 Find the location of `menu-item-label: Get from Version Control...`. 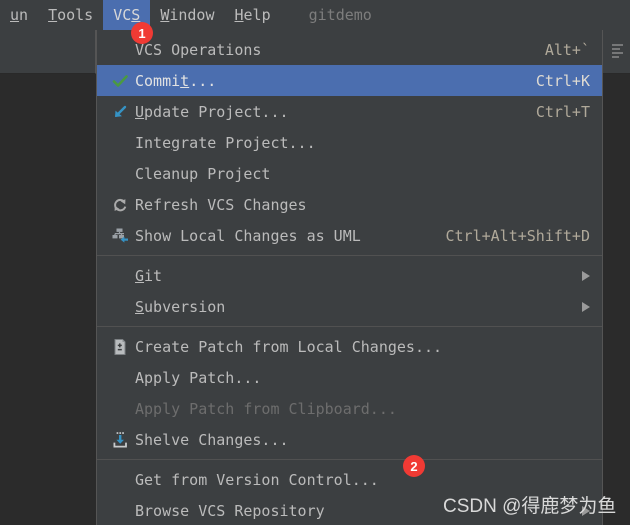

menu-item-label: Get from Version Control... is located at coordinates (257, 479).